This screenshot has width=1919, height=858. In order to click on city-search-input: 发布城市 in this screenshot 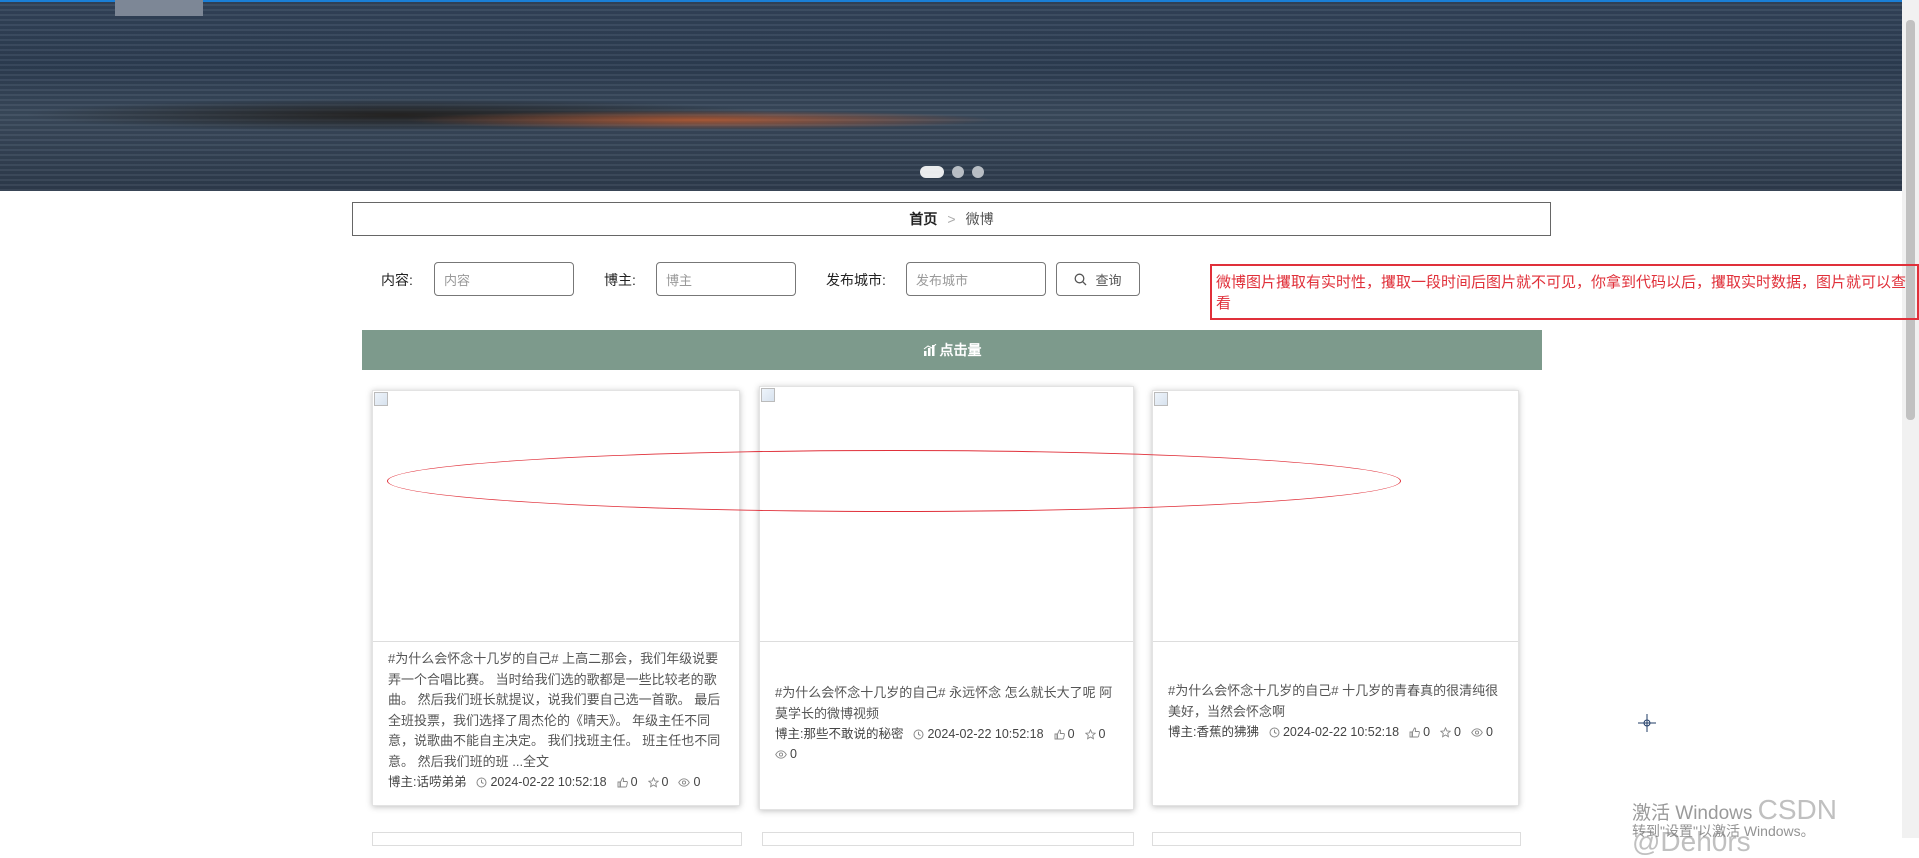, I will do `click(976, 279)`.